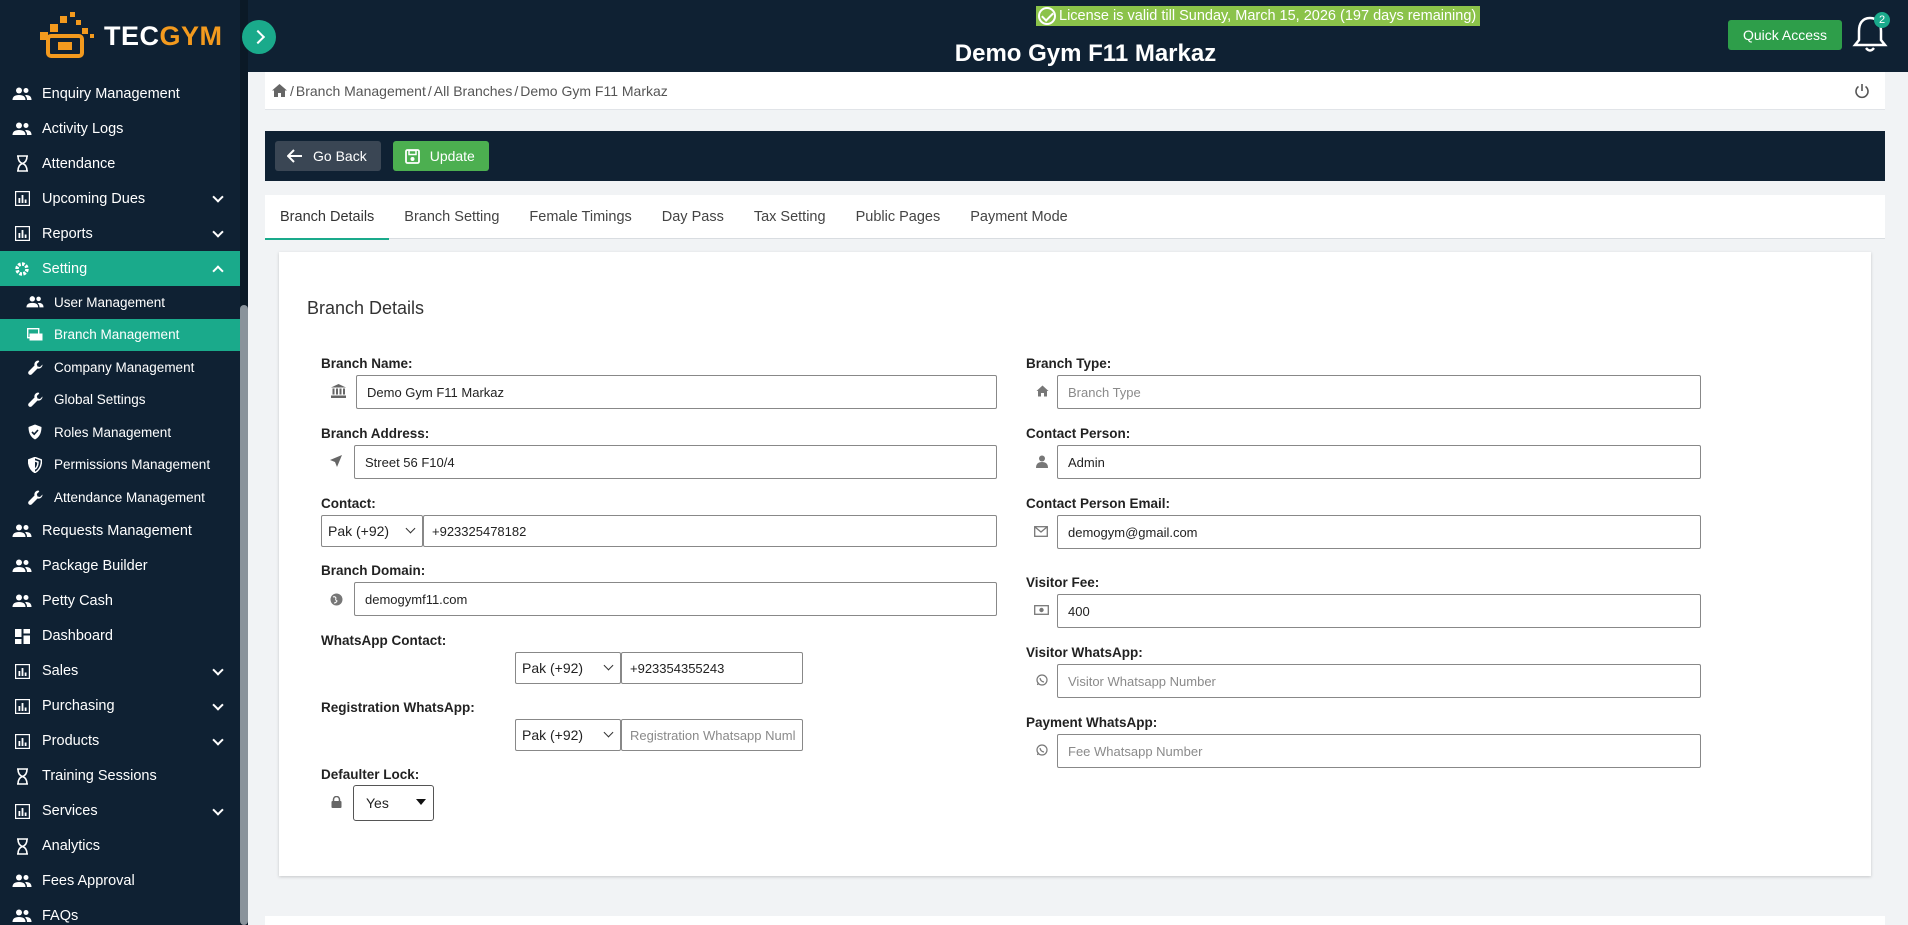 This screenshot has width=1908, height=925. Describe the element at coordinates (1019, 217) in the screenshot. I see `tab-payment-mode: Payment Mode` at that location.